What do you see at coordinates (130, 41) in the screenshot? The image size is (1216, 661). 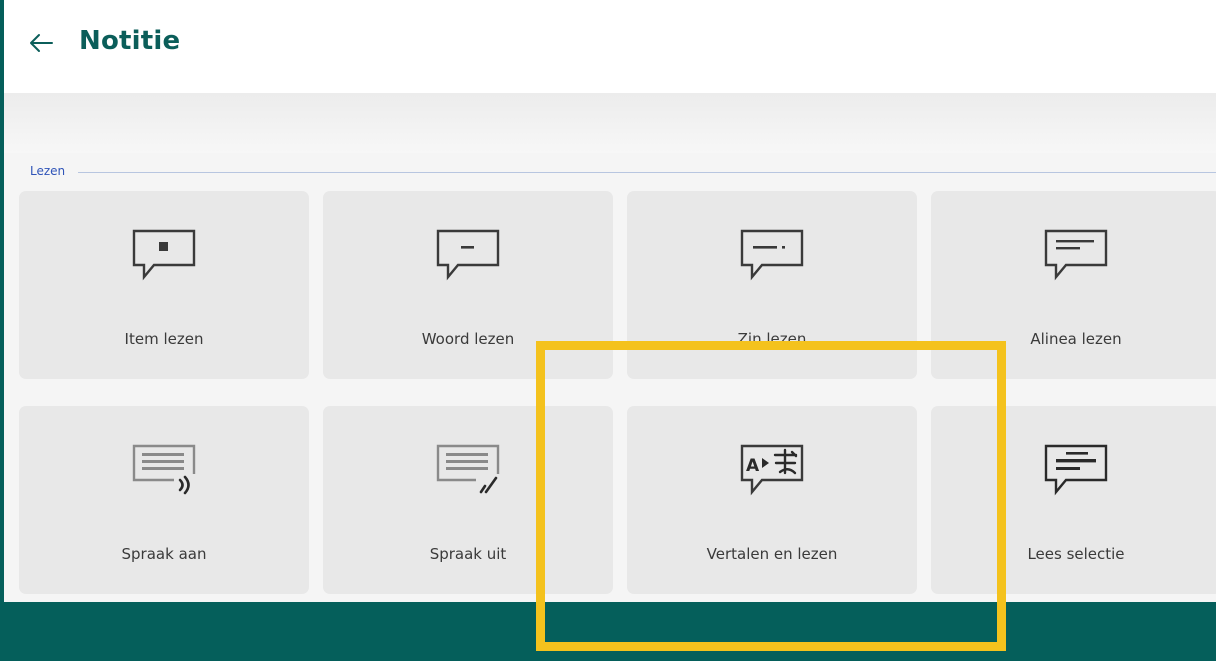 I see `page-title: Notitie` at bounding box center [130, 41].